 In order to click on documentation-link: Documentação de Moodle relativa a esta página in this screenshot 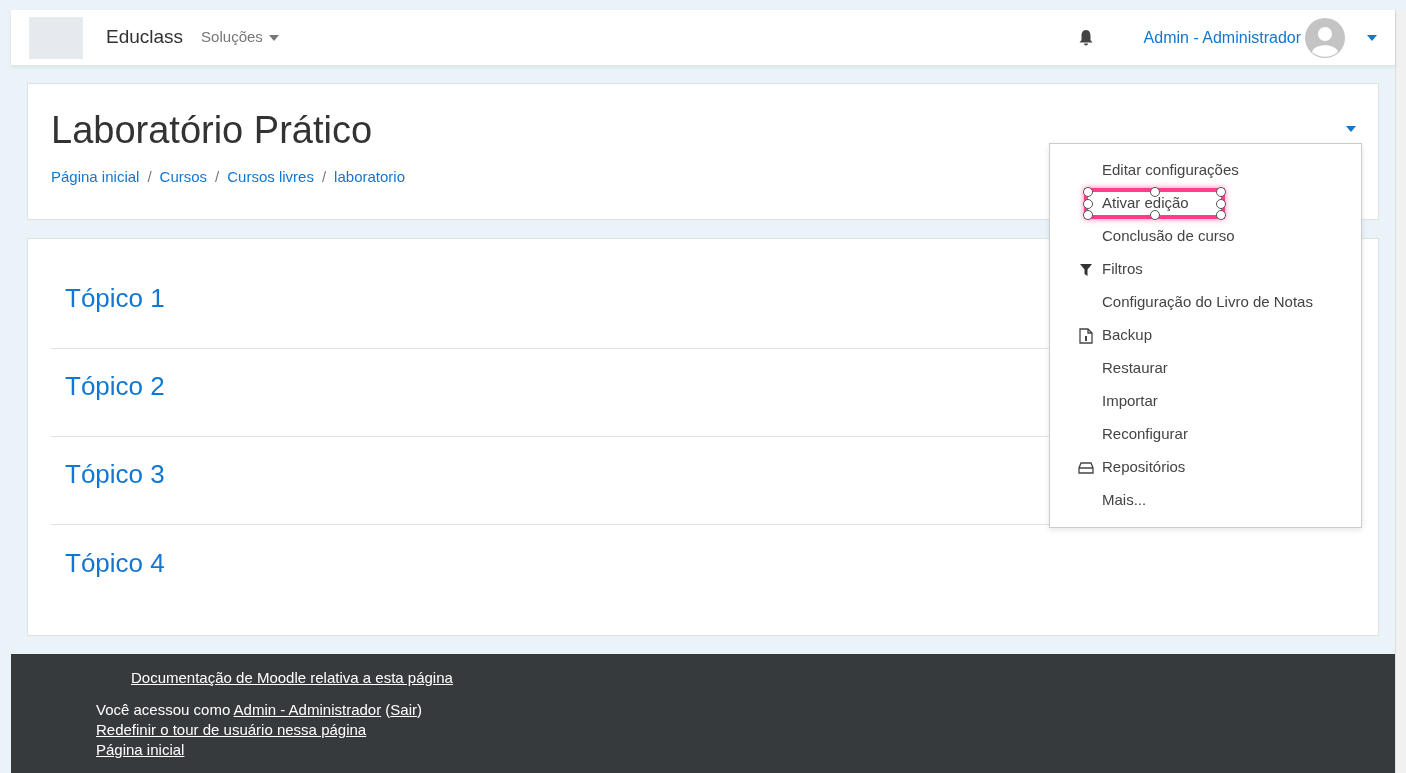, I will do `click(292, 677)`.